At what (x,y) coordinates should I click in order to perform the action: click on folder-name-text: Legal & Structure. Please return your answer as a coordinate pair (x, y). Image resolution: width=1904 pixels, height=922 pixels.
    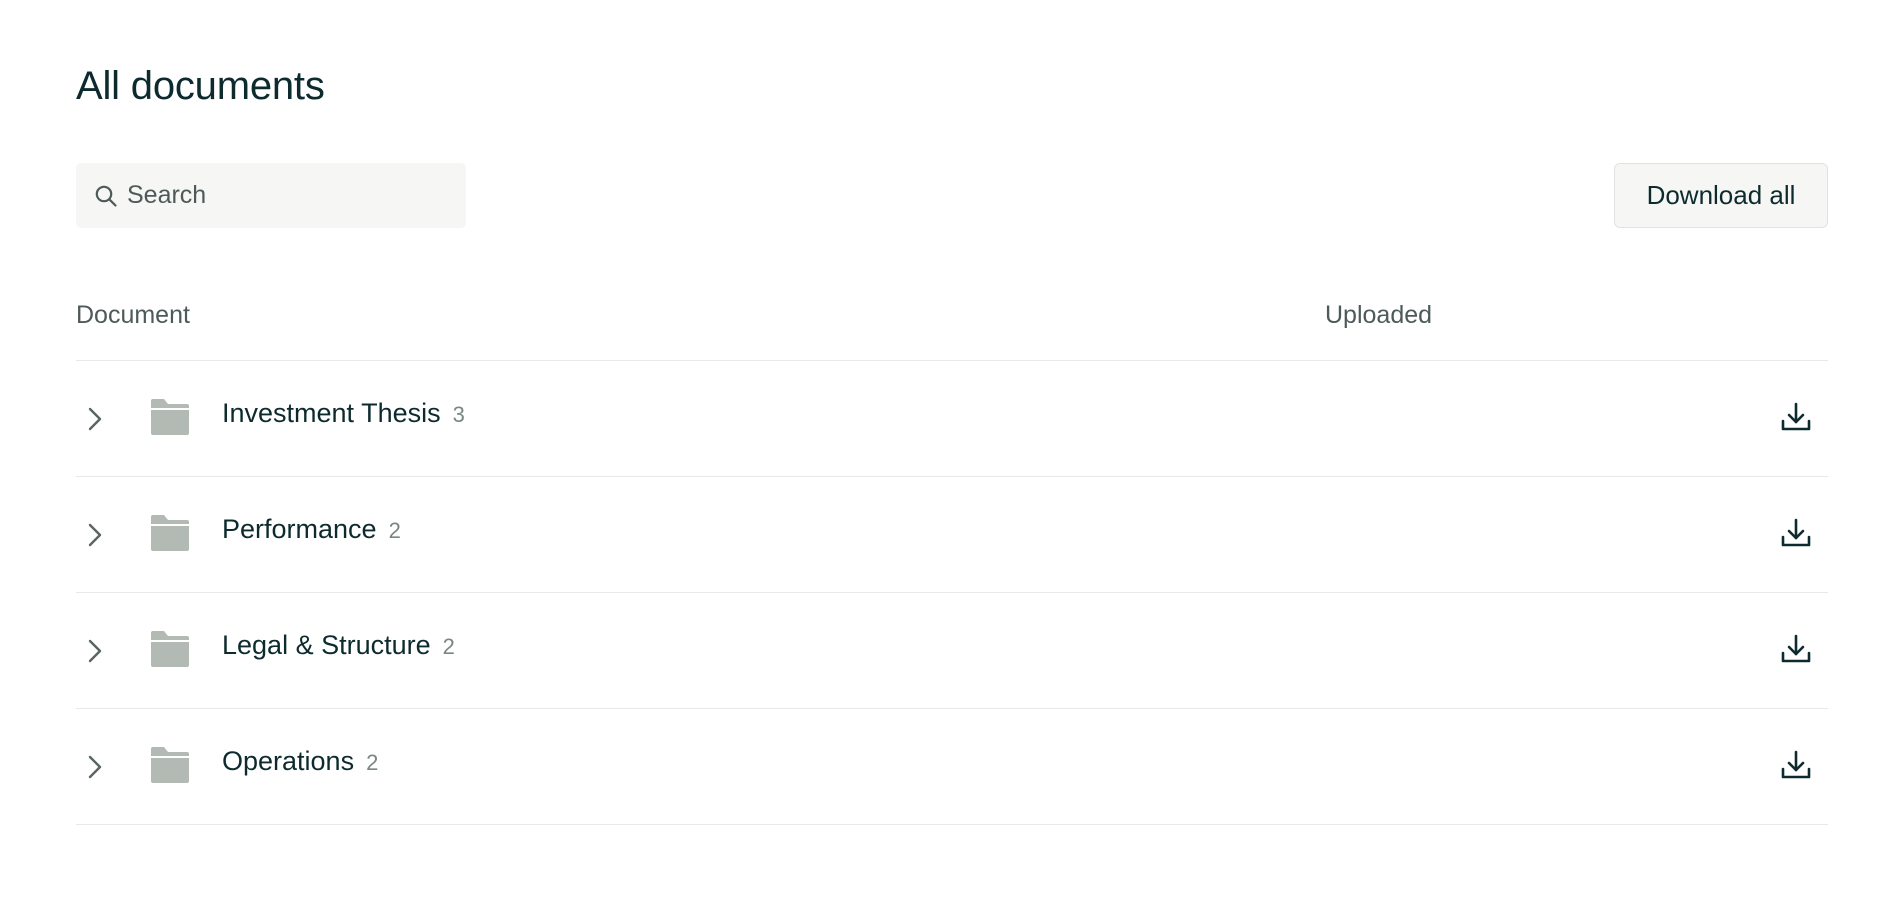
    Looking at the image, I should click on (326, 645).